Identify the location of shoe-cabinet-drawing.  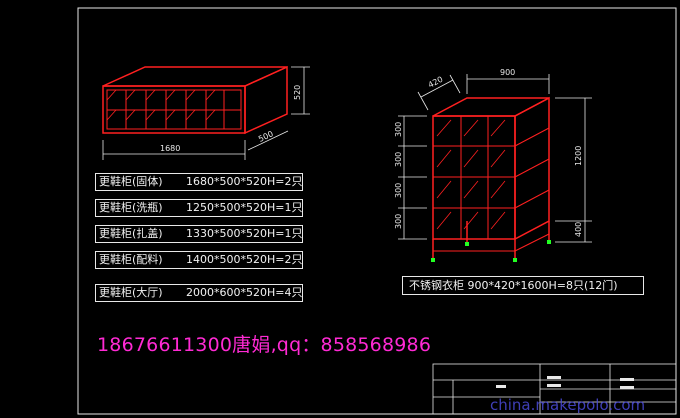
(195, 100).